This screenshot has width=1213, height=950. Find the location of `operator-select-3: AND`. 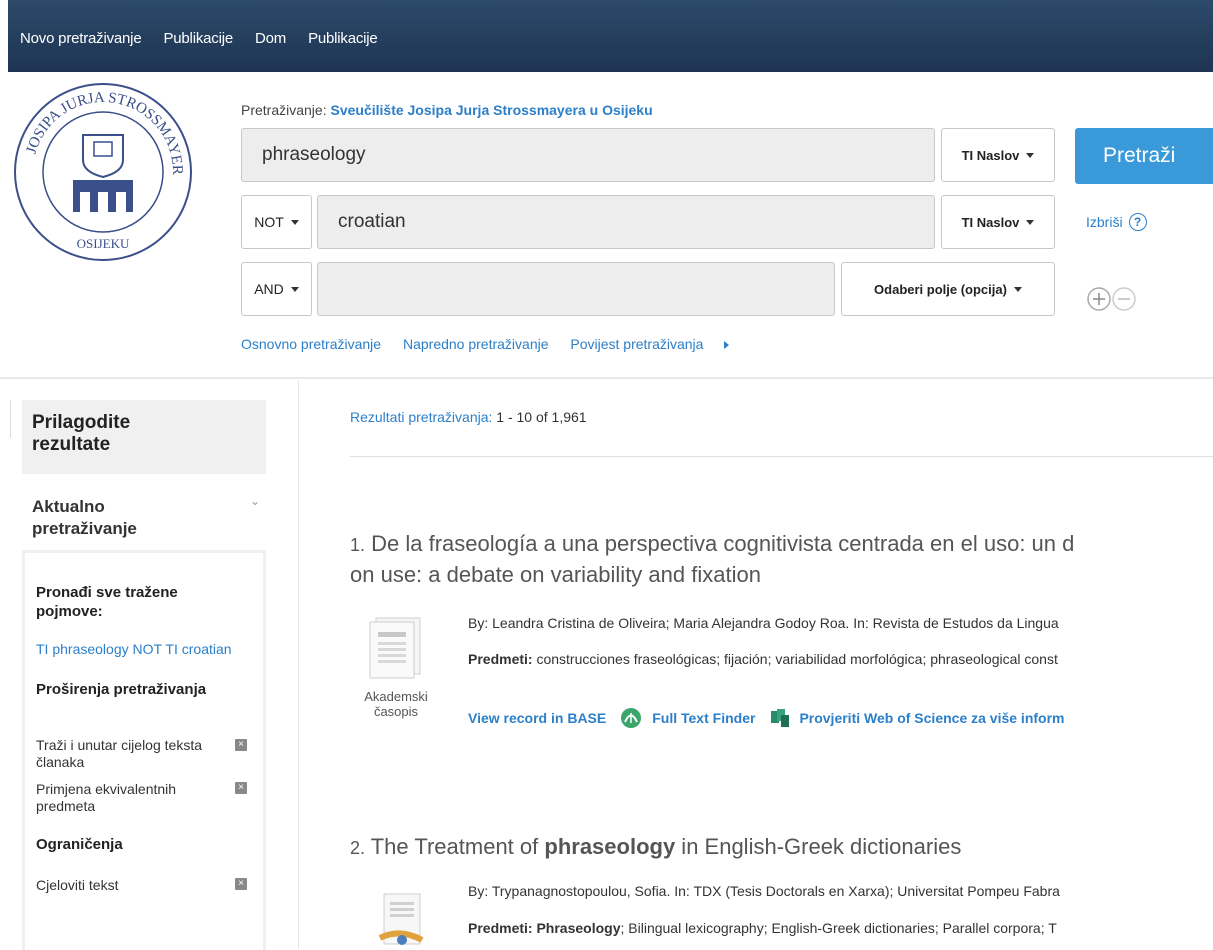

operator-select-3: AND is located at coordinates (276, 289).